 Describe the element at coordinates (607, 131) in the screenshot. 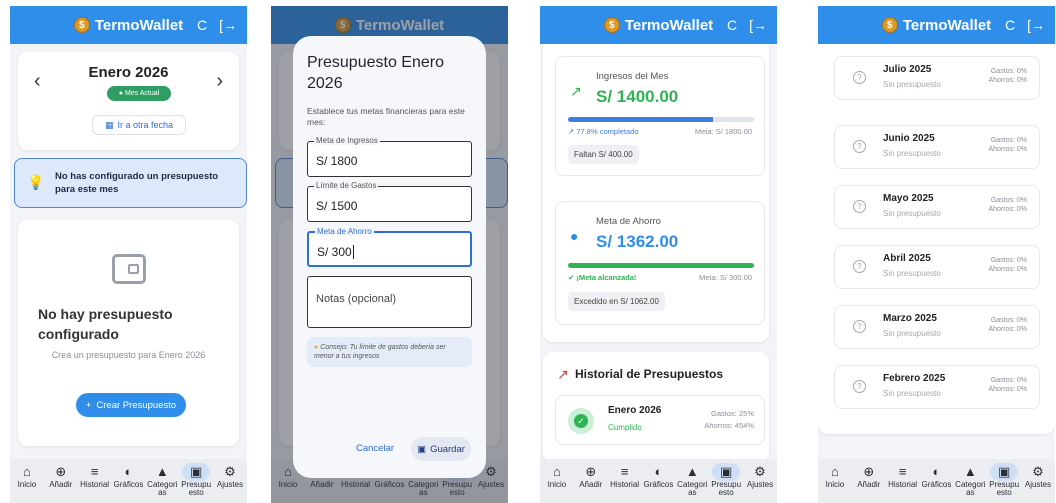

I see `income-status-text: 77.8% completado` at that location.